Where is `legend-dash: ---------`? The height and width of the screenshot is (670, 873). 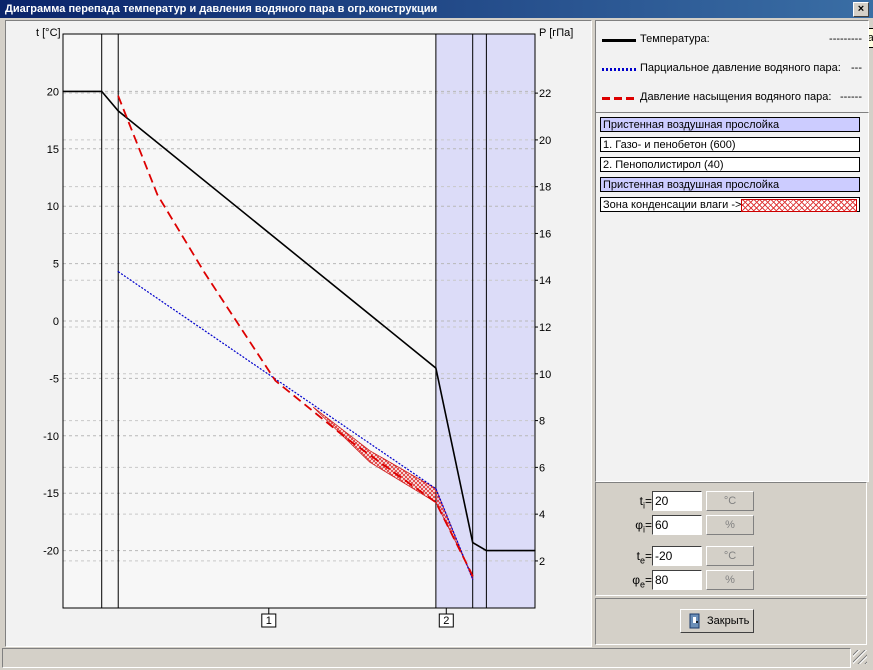
legend-dash: --------- is located at coordinates (845, 39).